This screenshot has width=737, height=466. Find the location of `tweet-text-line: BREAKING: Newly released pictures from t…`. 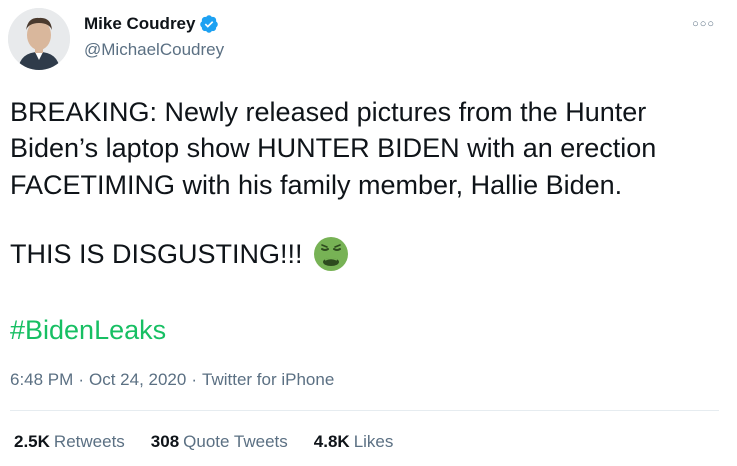

tweet-text-line: BREAKING: Newly released pictures from t… is located at coordinates (328, 112).